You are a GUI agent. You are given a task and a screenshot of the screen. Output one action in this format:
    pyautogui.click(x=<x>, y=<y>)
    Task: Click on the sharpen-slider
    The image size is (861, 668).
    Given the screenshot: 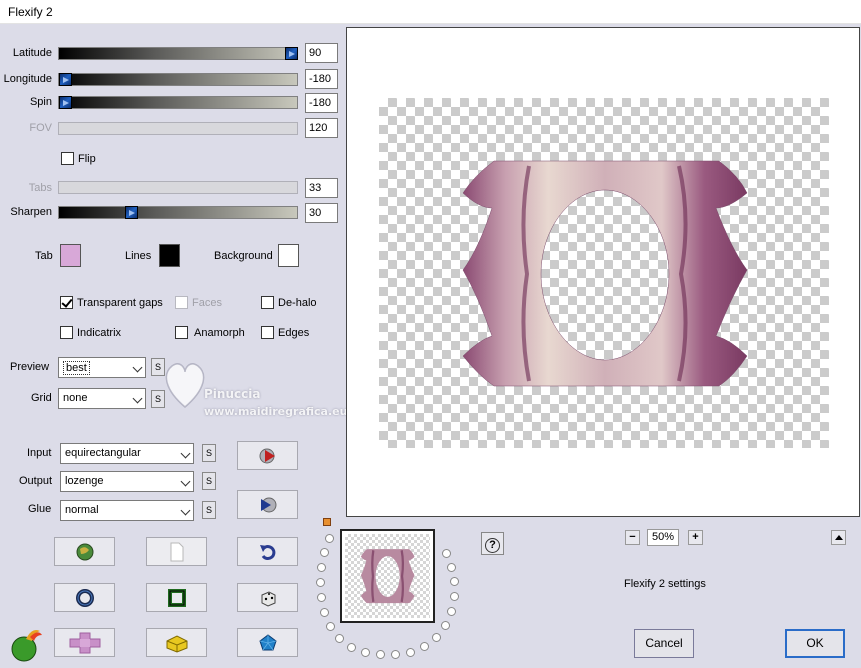 What is the action you would take?
    pyautogui.click(x=178, y=212)
    